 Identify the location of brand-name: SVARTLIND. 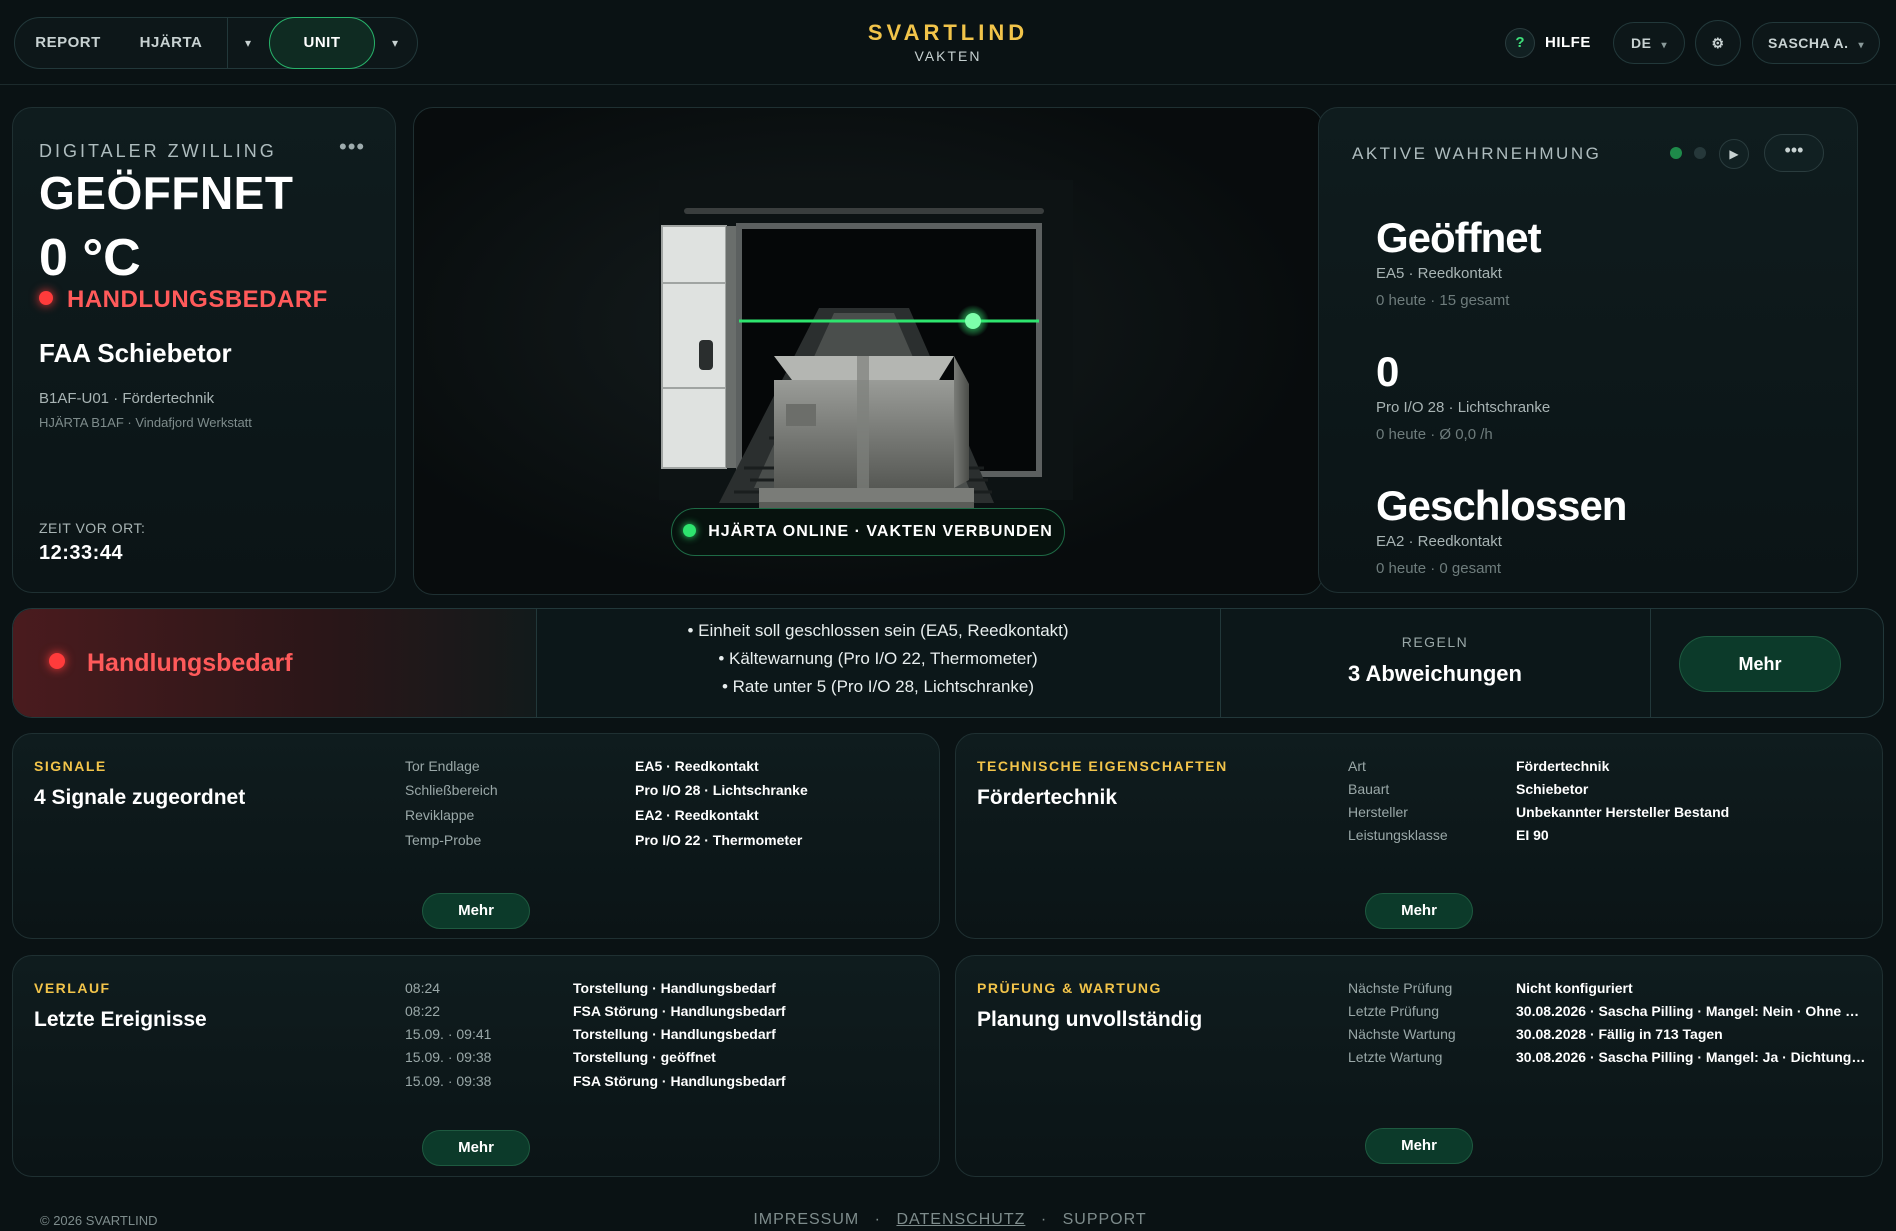
(948, 32).